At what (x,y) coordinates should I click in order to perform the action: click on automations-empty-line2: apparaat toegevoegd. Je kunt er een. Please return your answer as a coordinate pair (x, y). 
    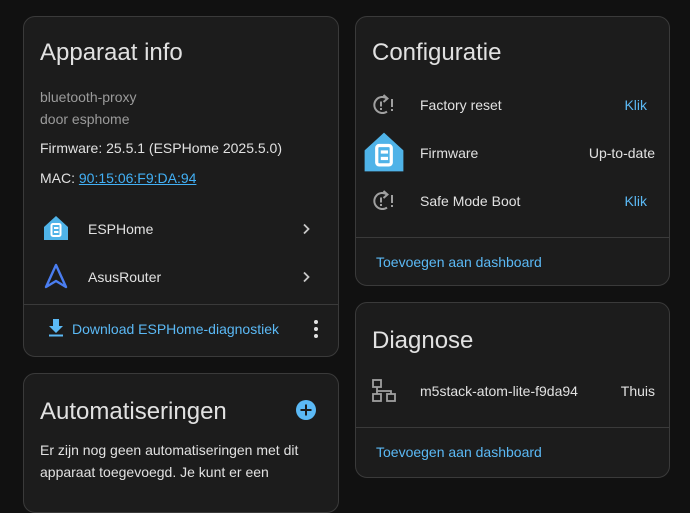
    Looking at the image, I should click on (154, 472).